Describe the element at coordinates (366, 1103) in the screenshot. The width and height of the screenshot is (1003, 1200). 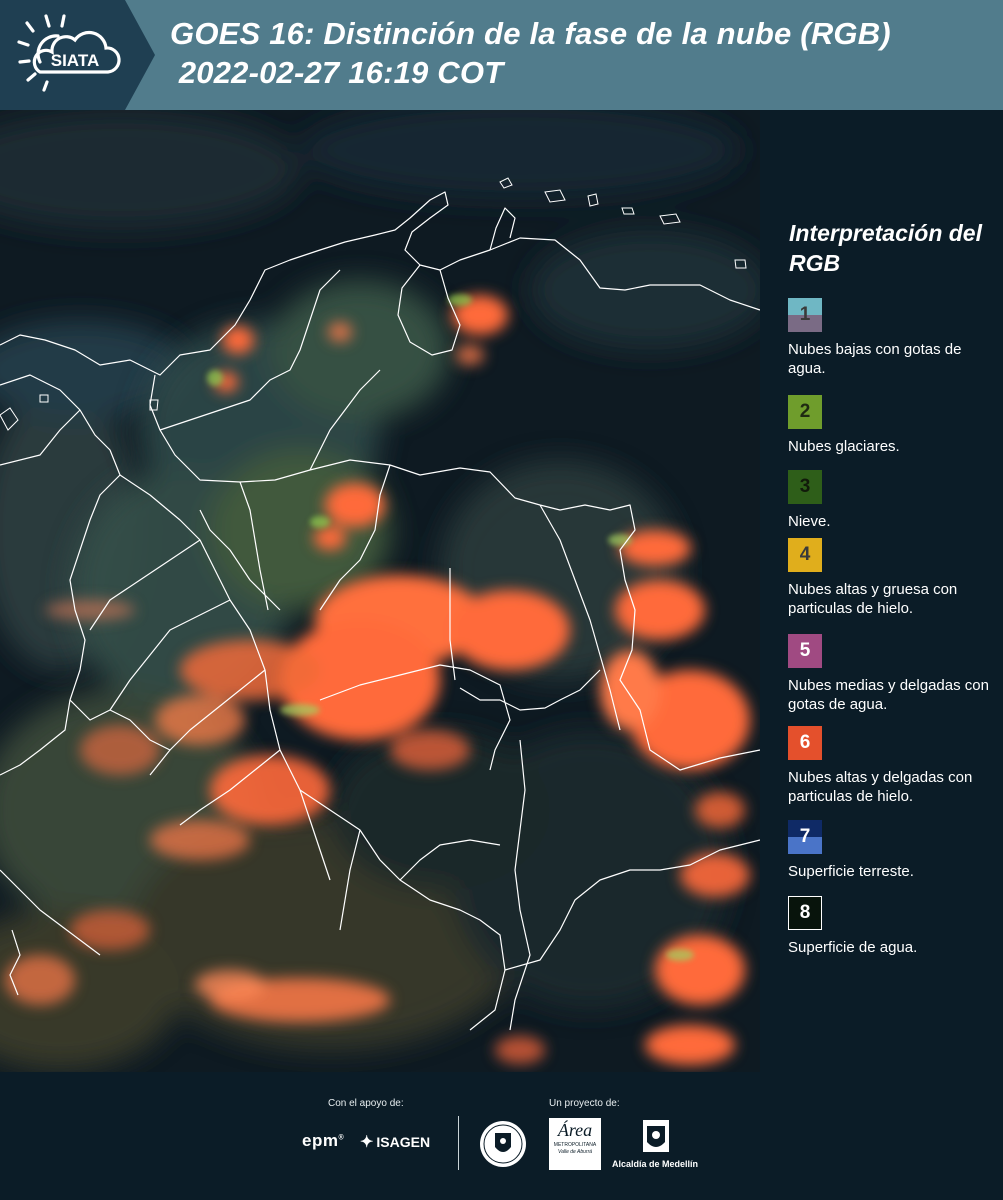
I see `support-label: Con el apoyo de:` at that location.